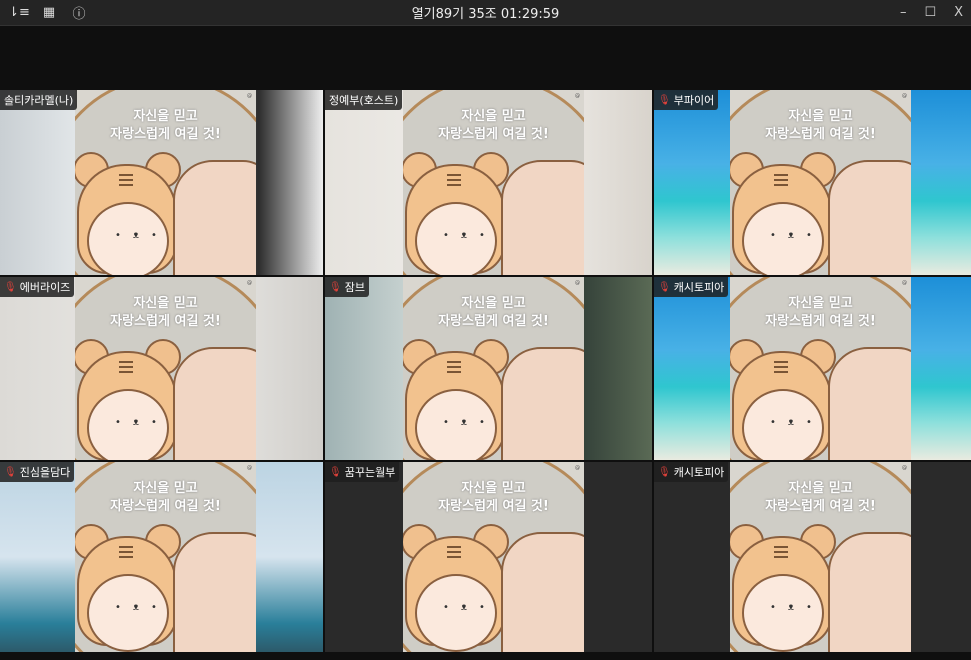 This screenshot has width=971, height=660. I want to click on participant-tile: @ 자신을 믿고 자랑스럽게 여길 것! •ᴥ• 🎙︎ 잠브, so click(488, 368).